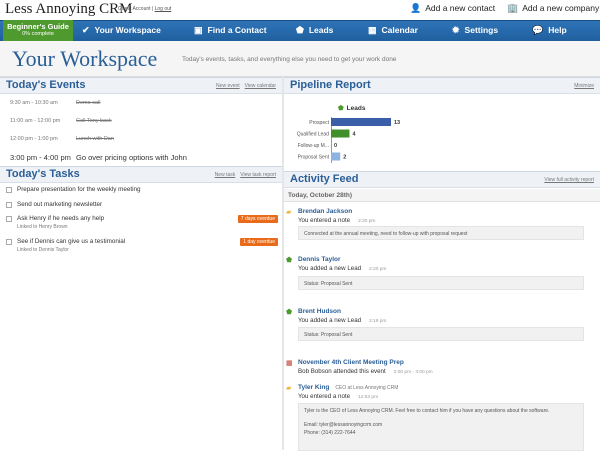 The width and height of the screenshot is (600, 451). Describe the element at coordinates (60, 218) in the screenshot. I see `task-label: Ask Henry if he needs any help` at that location.